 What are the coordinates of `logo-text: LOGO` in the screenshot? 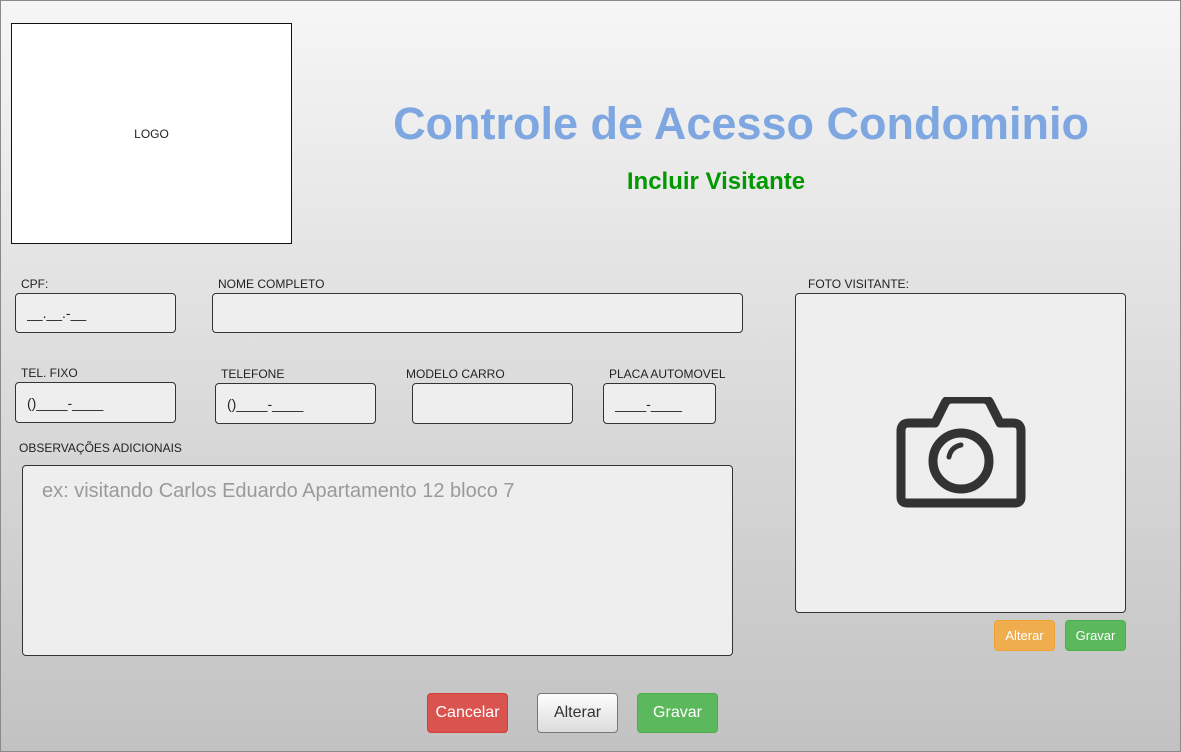 It's located at (151, 133).